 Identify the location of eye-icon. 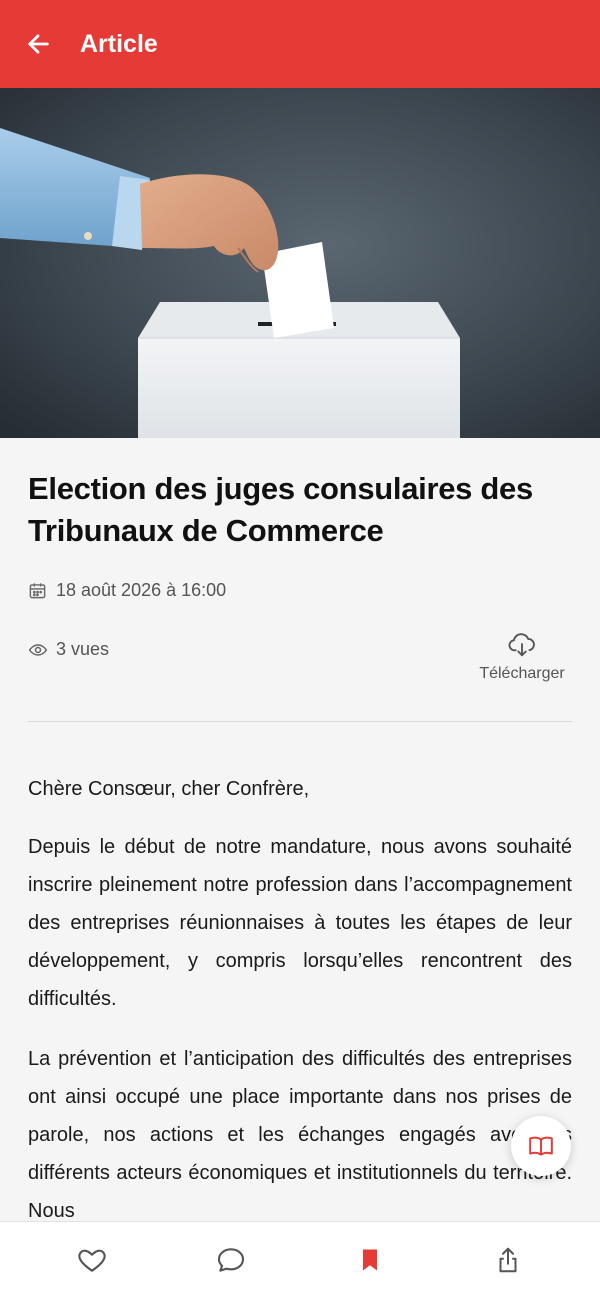
(38, 649).